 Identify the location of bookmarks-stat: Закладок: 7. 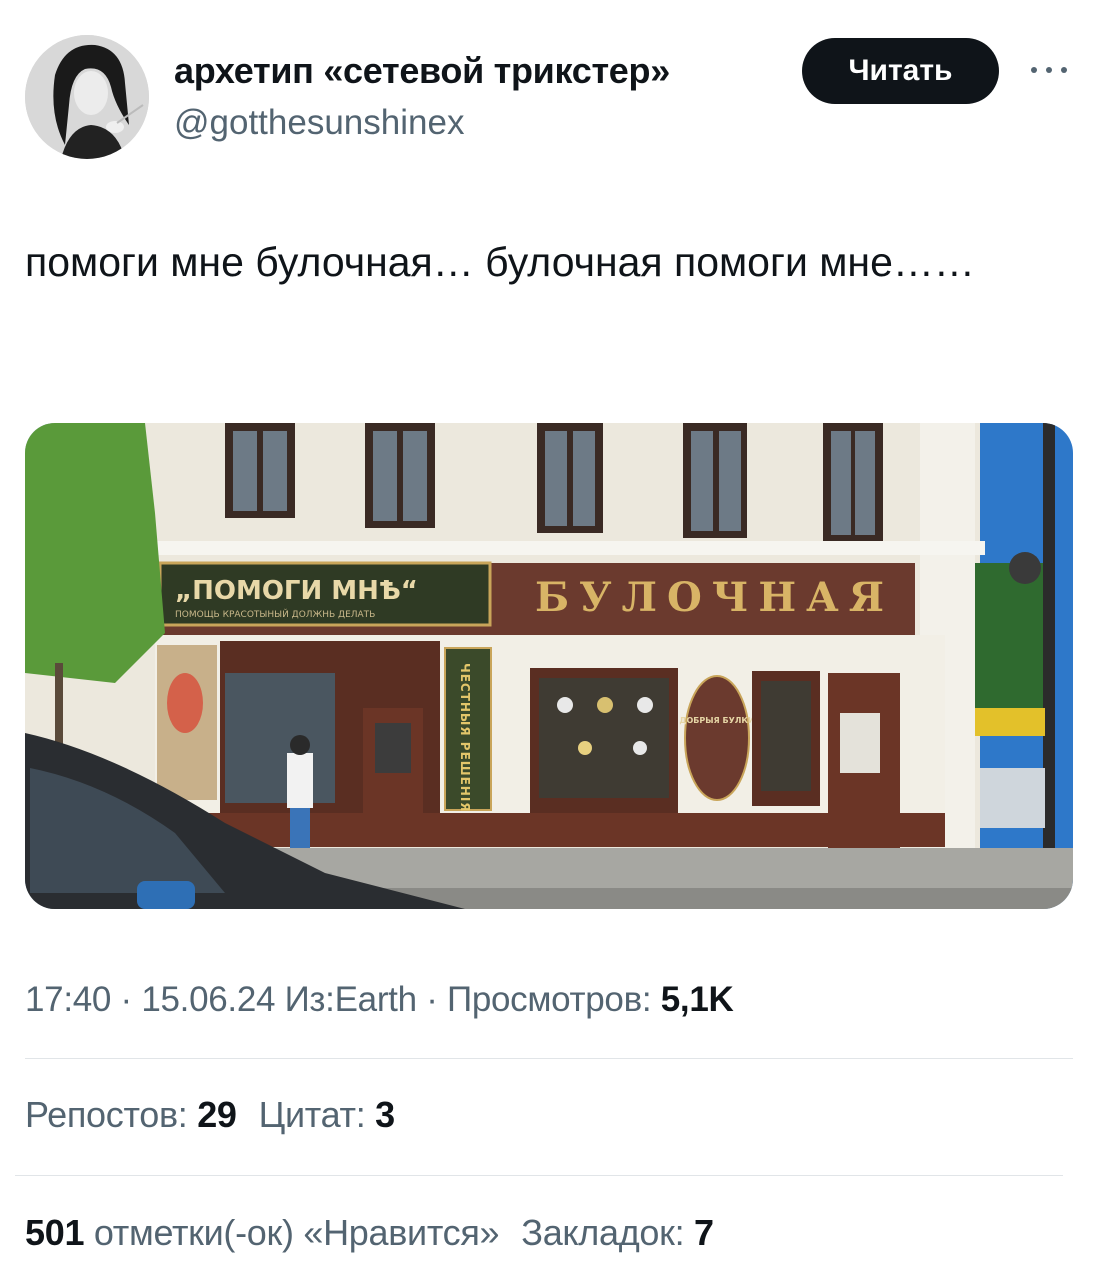
(617, 1232).